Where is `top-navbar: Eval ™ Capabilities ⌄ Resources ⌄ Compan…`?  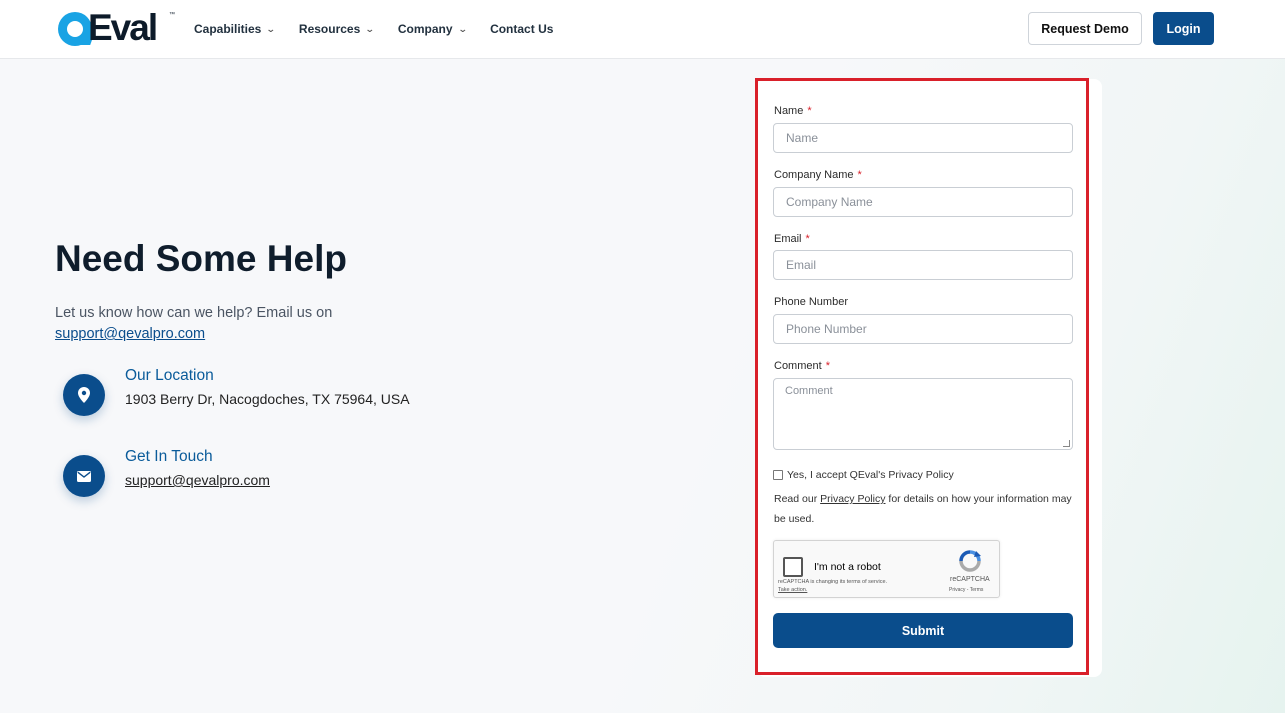
top-navbar: Eval ™ Capabilities ⌄ Resources ⌄ Compan… is located at coordinates (642, 29).